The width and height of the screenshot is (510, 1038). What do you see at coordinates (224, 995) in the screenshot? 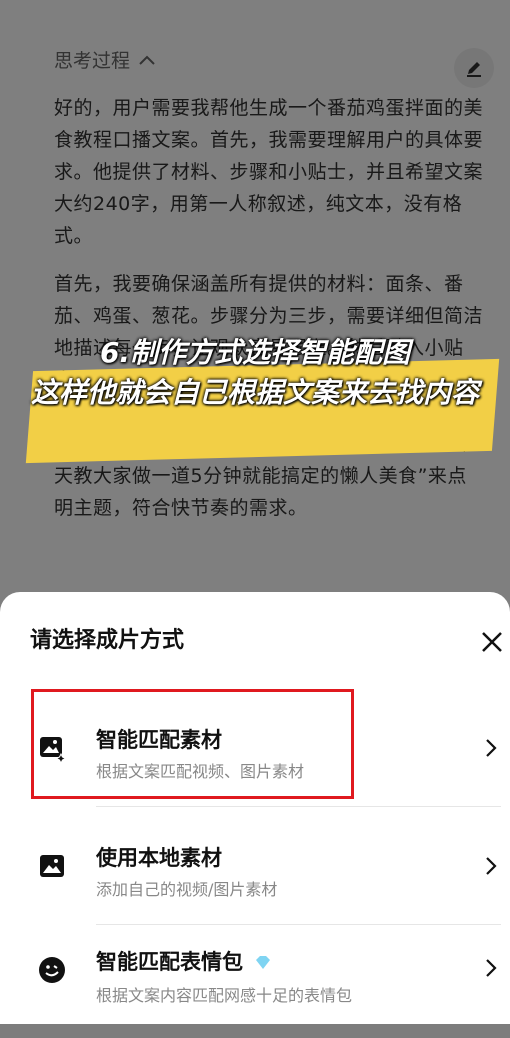
I see `option-description: 根据文案内容匹配网感十足的表情包` at bounding box center [224, 995].